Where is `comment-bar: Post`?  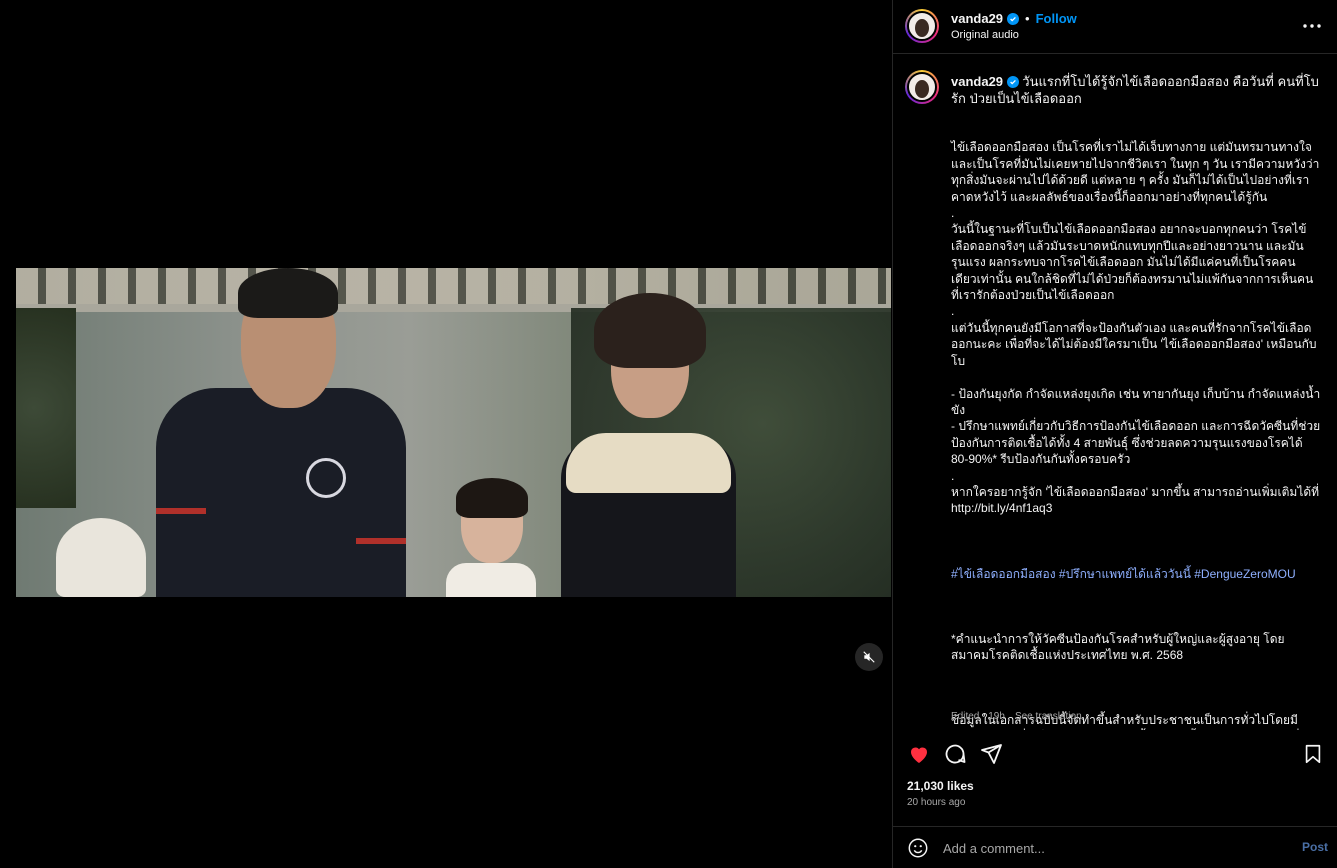
comment-bar: Post is located at coordinates (1115, 847).